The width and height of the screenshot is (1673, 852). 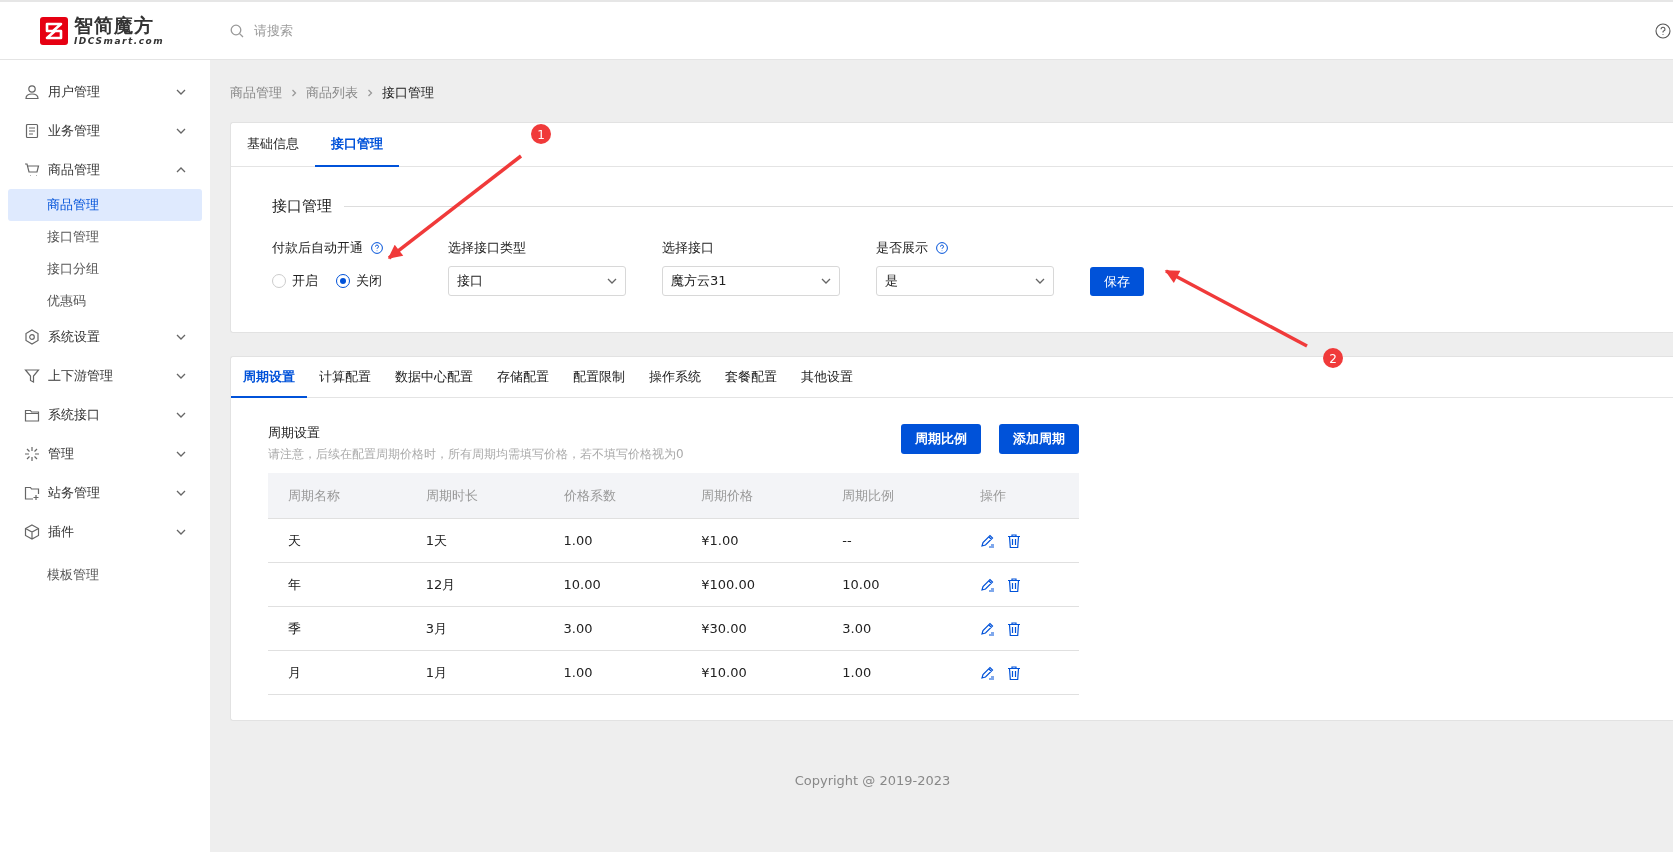 I want to click on tab: 套餐配置, so click(x=751, y=377).